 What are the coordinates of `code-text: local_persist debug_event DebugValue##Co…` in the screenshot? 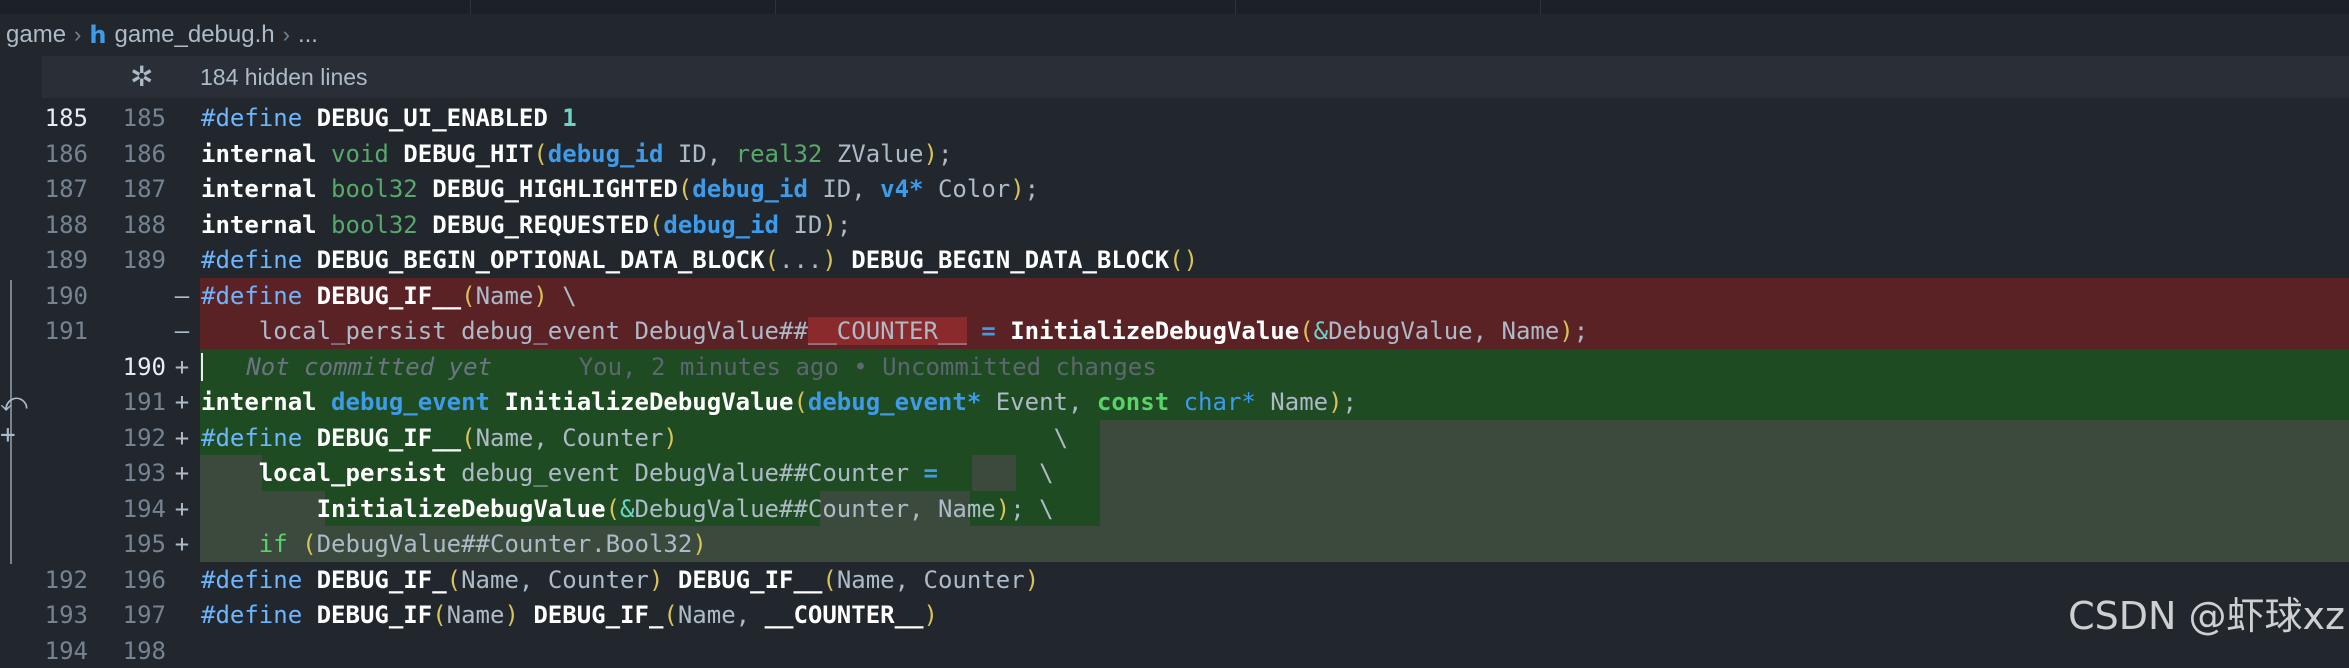 It's located at (627, 473).